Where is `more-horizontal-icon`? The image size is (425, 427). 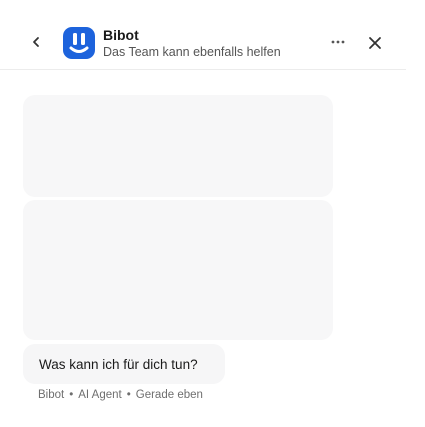
more-horizontal-icon is located at coordinates (338, 42).